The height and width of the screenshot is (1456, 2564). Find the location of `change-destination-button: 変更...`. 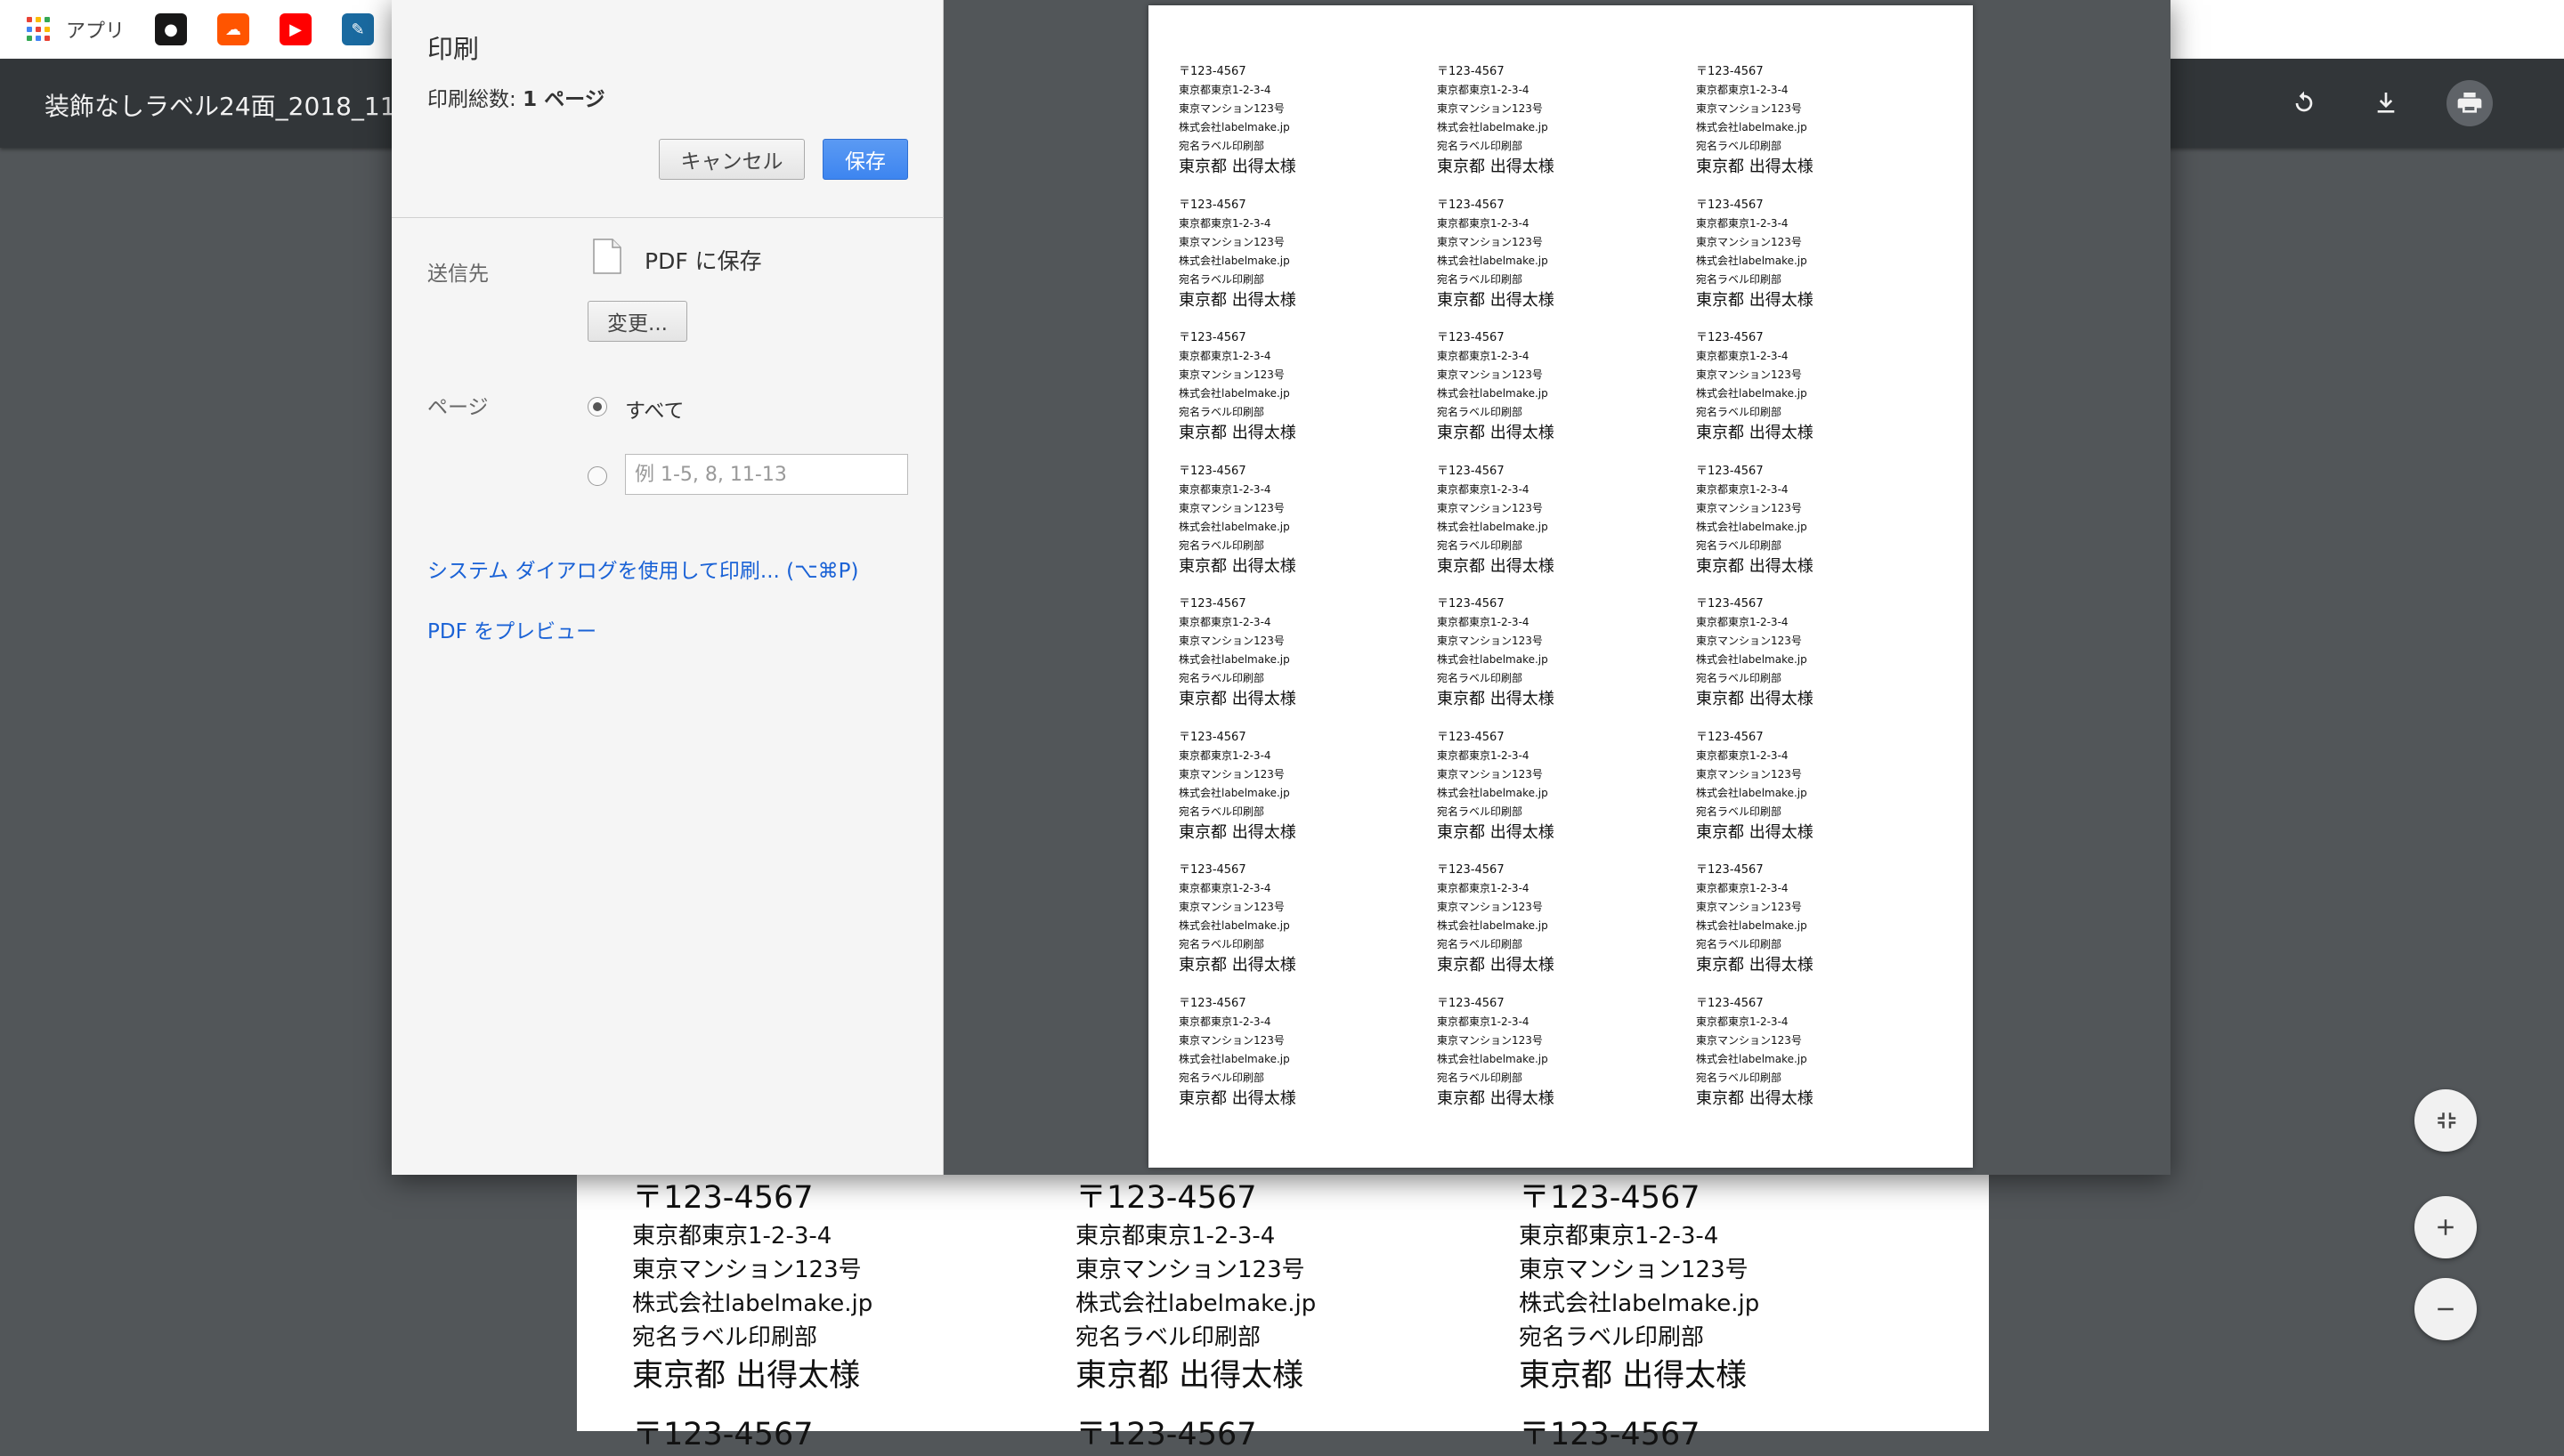

change-destination-button: 変更... is located at coordinates (637, 321).